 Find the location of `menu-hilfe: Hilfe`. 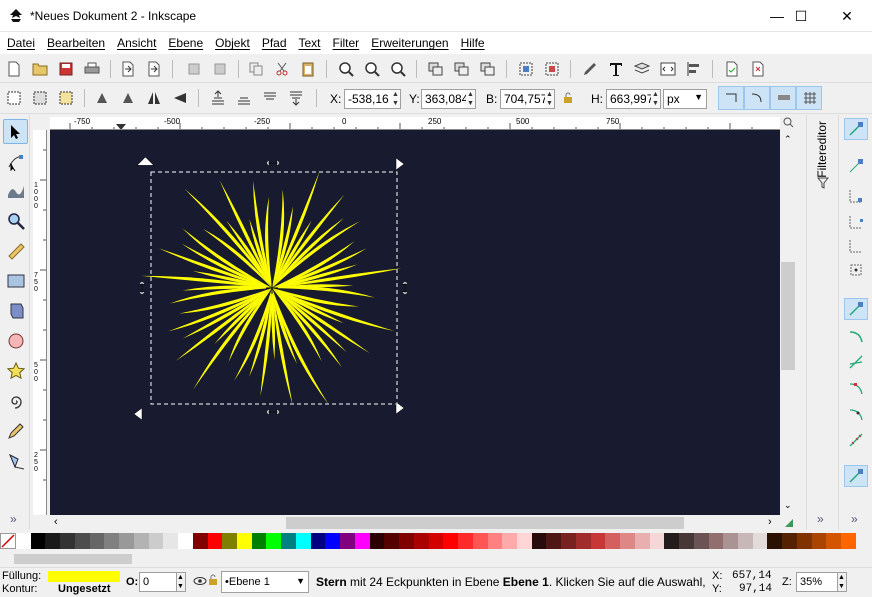

menu-hilfe: Hilfe is located at coordinates (473, 43).